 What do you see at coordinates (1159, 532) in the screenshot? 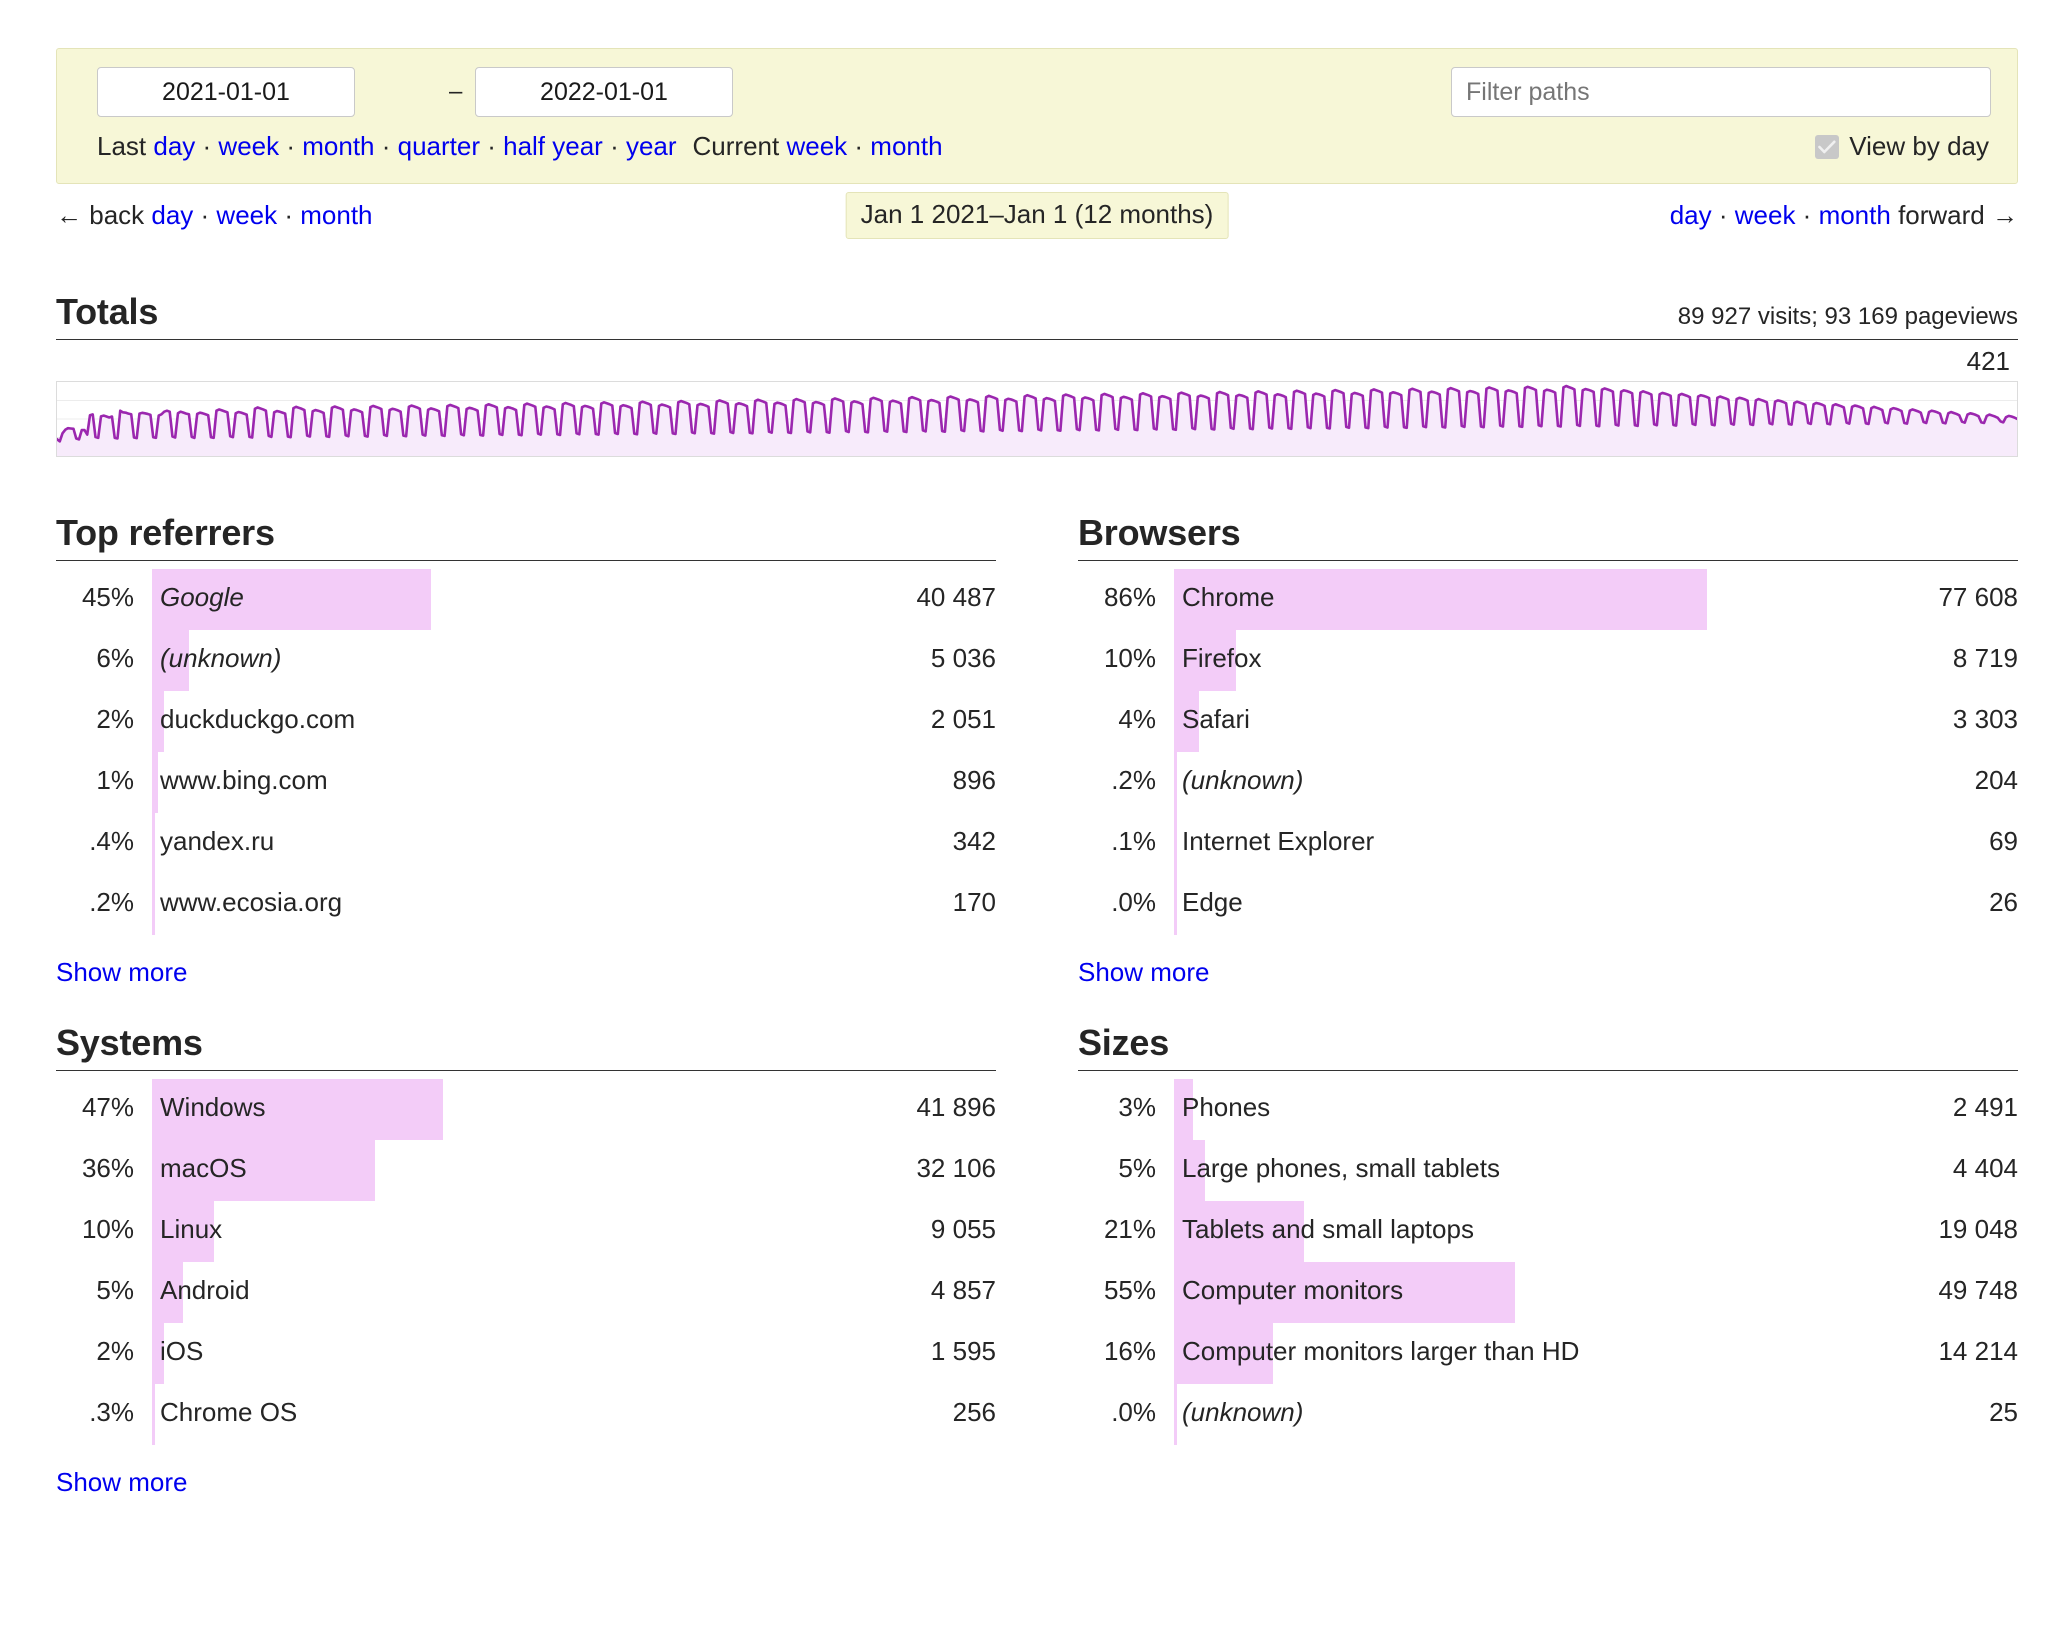
I see `section-title: Browsers` at bounding box center [1159, 532].